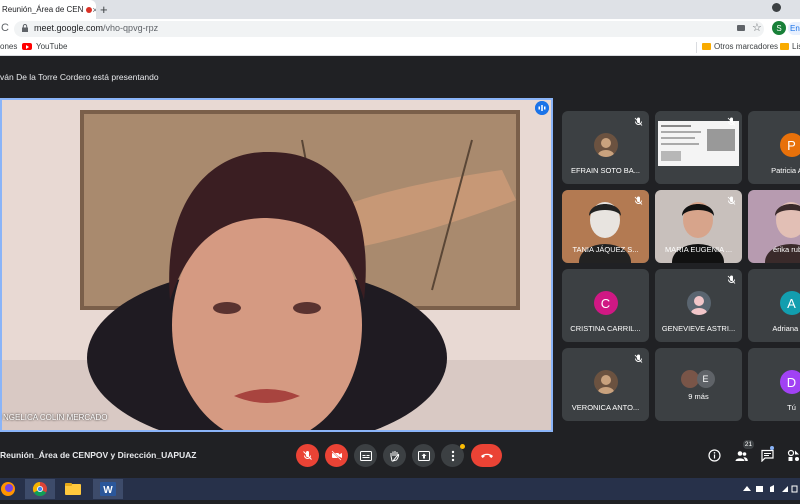 The width and height of the screenshot is (800, 504). What do you see at coordinates (542, 108) in the screenshot?
I see `speaking-indicator-icon` at bounding box center [542, 108].